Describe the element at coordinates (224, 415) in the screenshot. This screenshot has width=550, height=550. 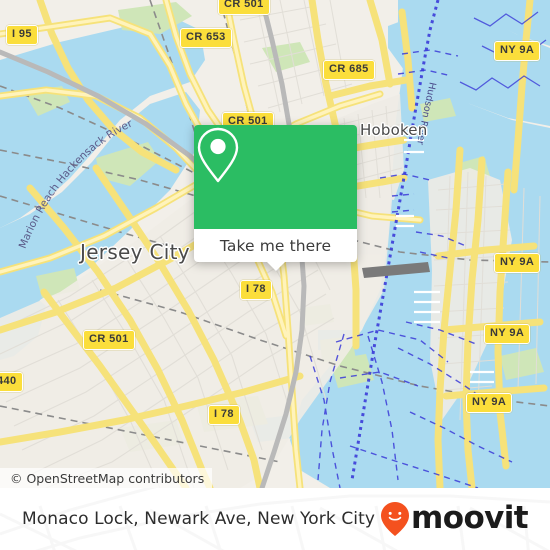
I see `road-shield-i78-b: I 78` at that location.